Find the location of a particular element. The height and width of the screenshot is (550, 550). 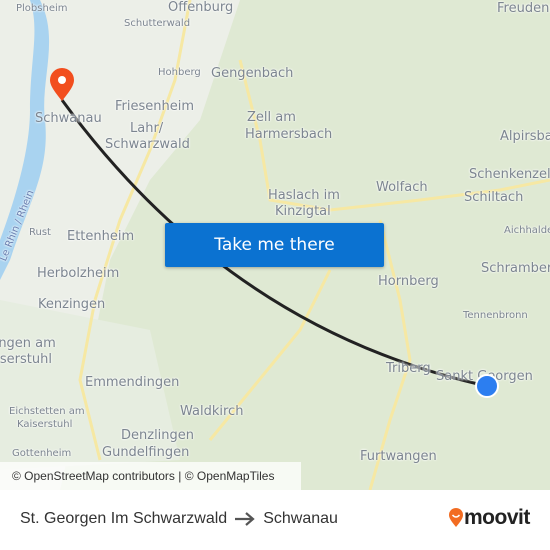

map-label: Eichstetten am is located at coordinates (47, 411).